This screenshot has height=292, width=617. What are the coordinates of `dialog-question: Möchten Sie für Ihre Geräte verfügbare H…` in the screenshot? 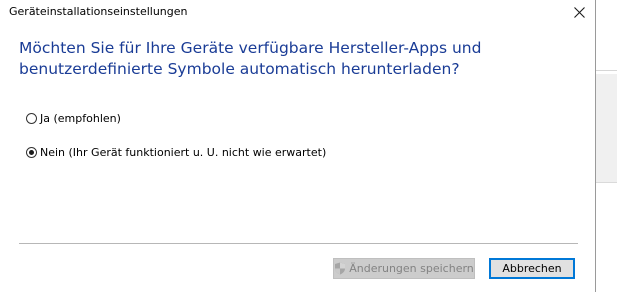 It's located at (250, 58).